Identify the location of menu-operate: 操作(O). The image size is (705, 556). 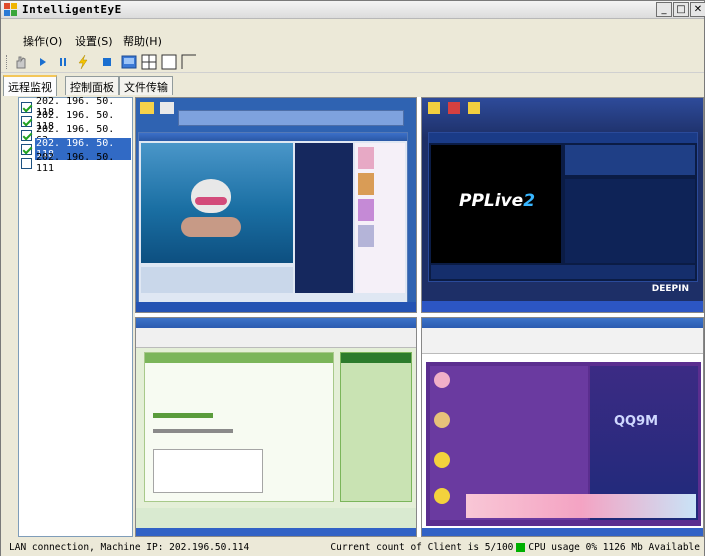
(42, 41).